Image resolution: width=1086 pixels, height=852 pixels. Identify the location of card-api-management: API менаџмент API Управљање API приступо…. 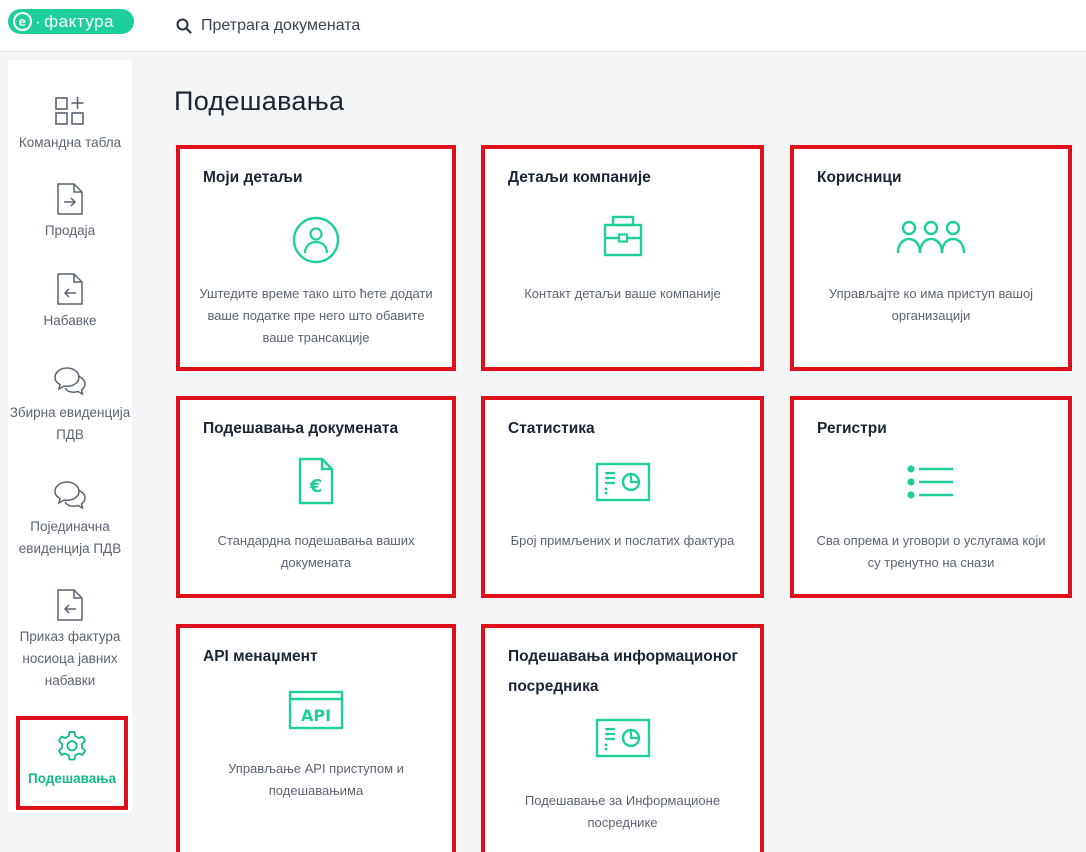
(316, 738).